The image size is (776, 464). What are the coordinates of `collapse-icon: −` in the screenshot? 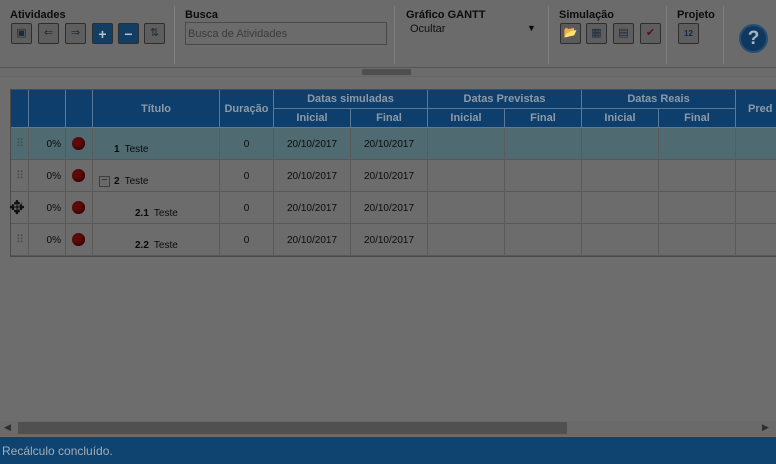 It's located at (104, 181).